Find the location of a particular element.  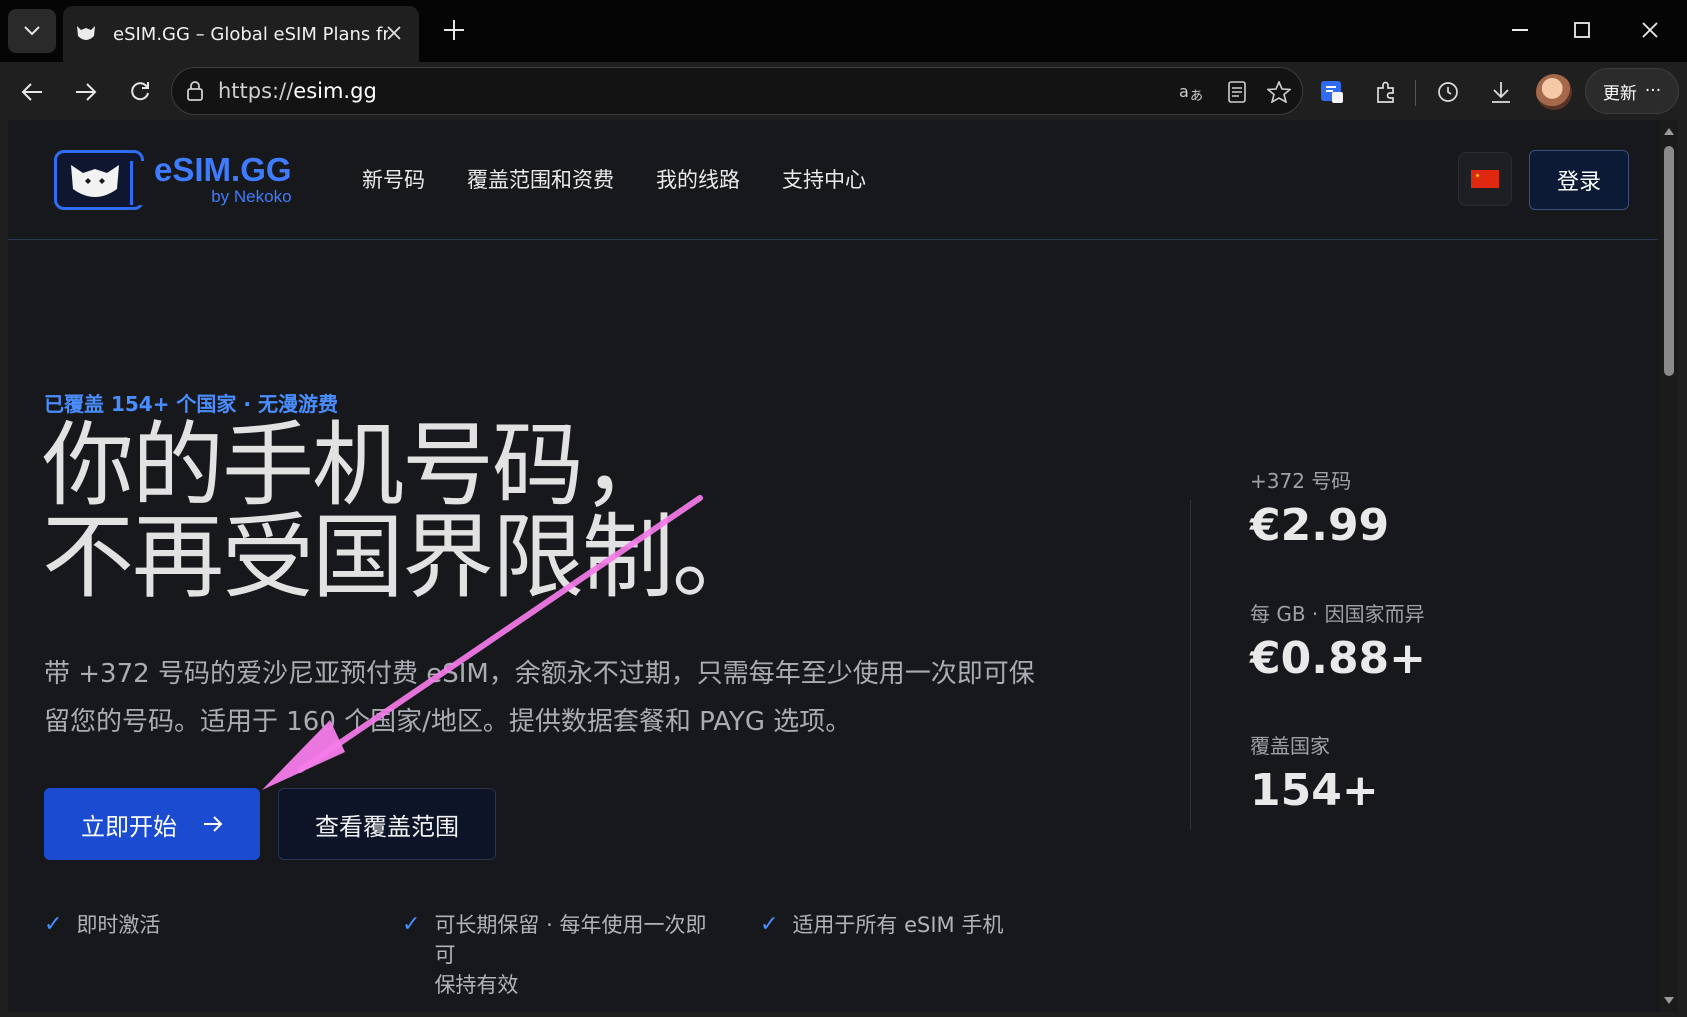

reload-button is located at coordinates (140, 92).